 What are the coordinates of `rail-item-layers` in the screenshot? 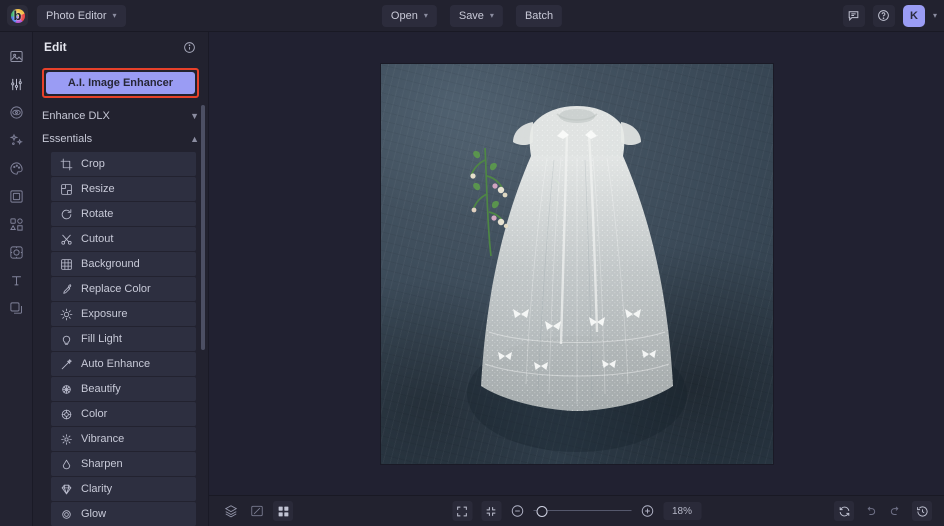 It's located at (16, 308).